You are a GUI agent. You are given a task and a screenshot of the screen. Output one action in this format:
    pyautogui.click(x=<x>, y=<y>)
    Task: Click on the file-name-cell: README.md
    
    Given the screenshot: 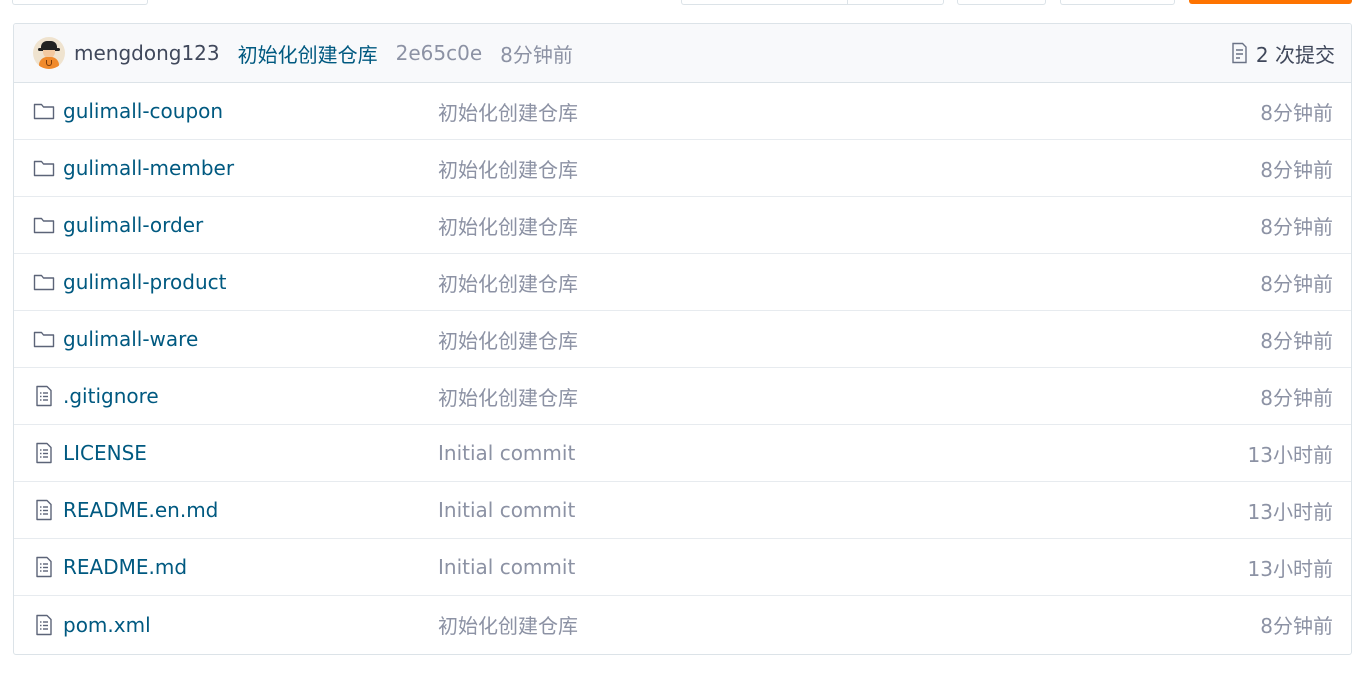 What is the action you would take?
    pyautogui.click(x=235, y=567)
    